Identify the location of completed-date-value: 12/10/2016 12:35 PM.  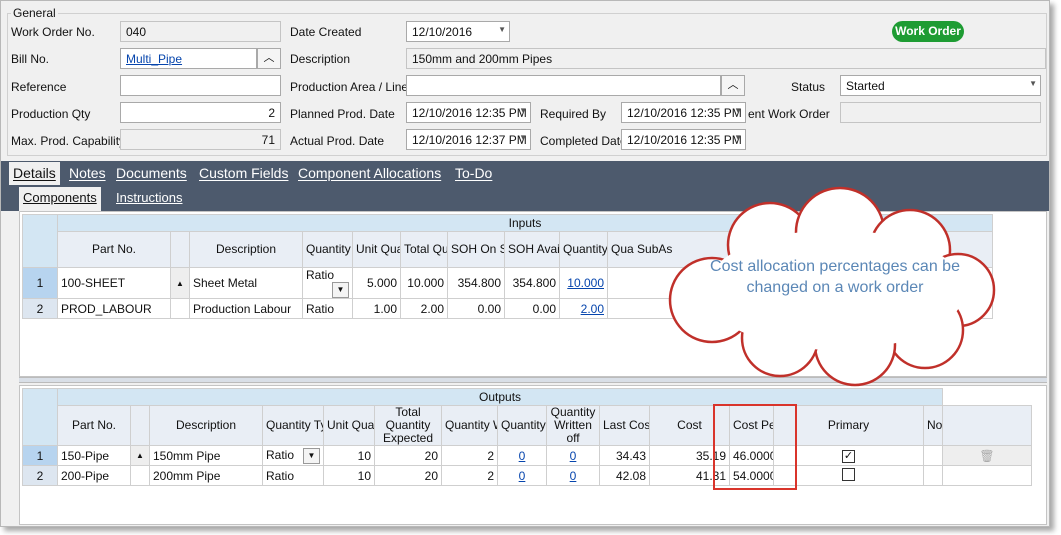
(684, 140).